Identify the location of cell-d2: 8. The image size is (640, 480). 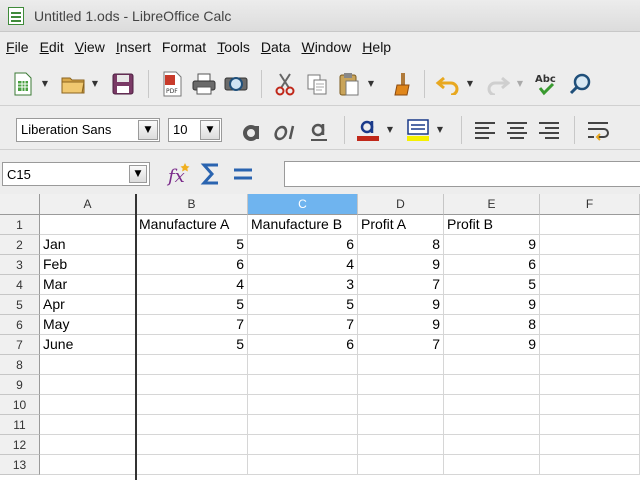
(401, 245).